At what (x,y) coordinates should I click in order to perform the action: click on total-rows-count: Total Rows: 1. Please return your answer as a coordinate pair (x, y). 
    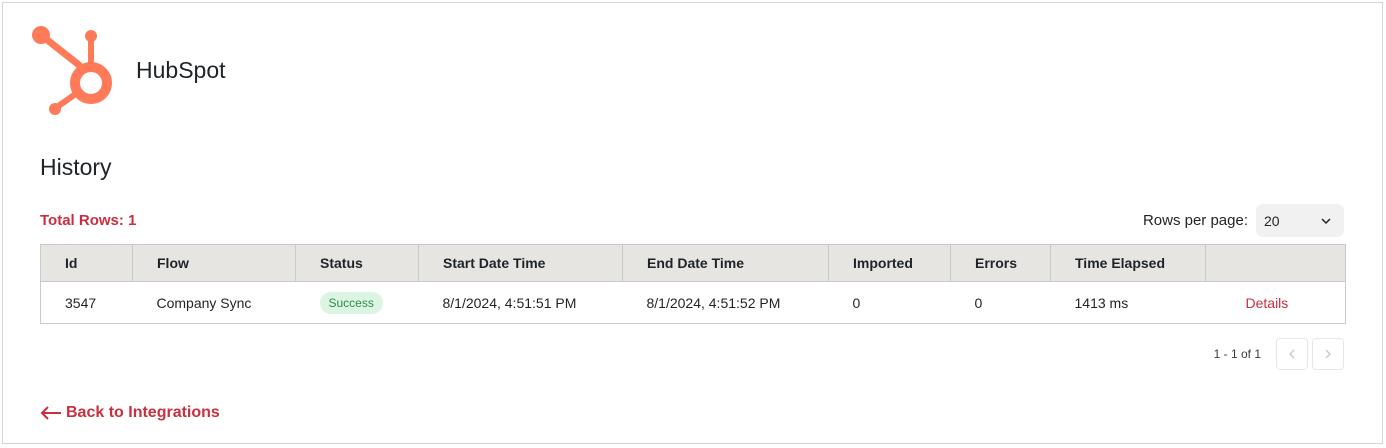
    Looking at the image, I should click on (88, 220).